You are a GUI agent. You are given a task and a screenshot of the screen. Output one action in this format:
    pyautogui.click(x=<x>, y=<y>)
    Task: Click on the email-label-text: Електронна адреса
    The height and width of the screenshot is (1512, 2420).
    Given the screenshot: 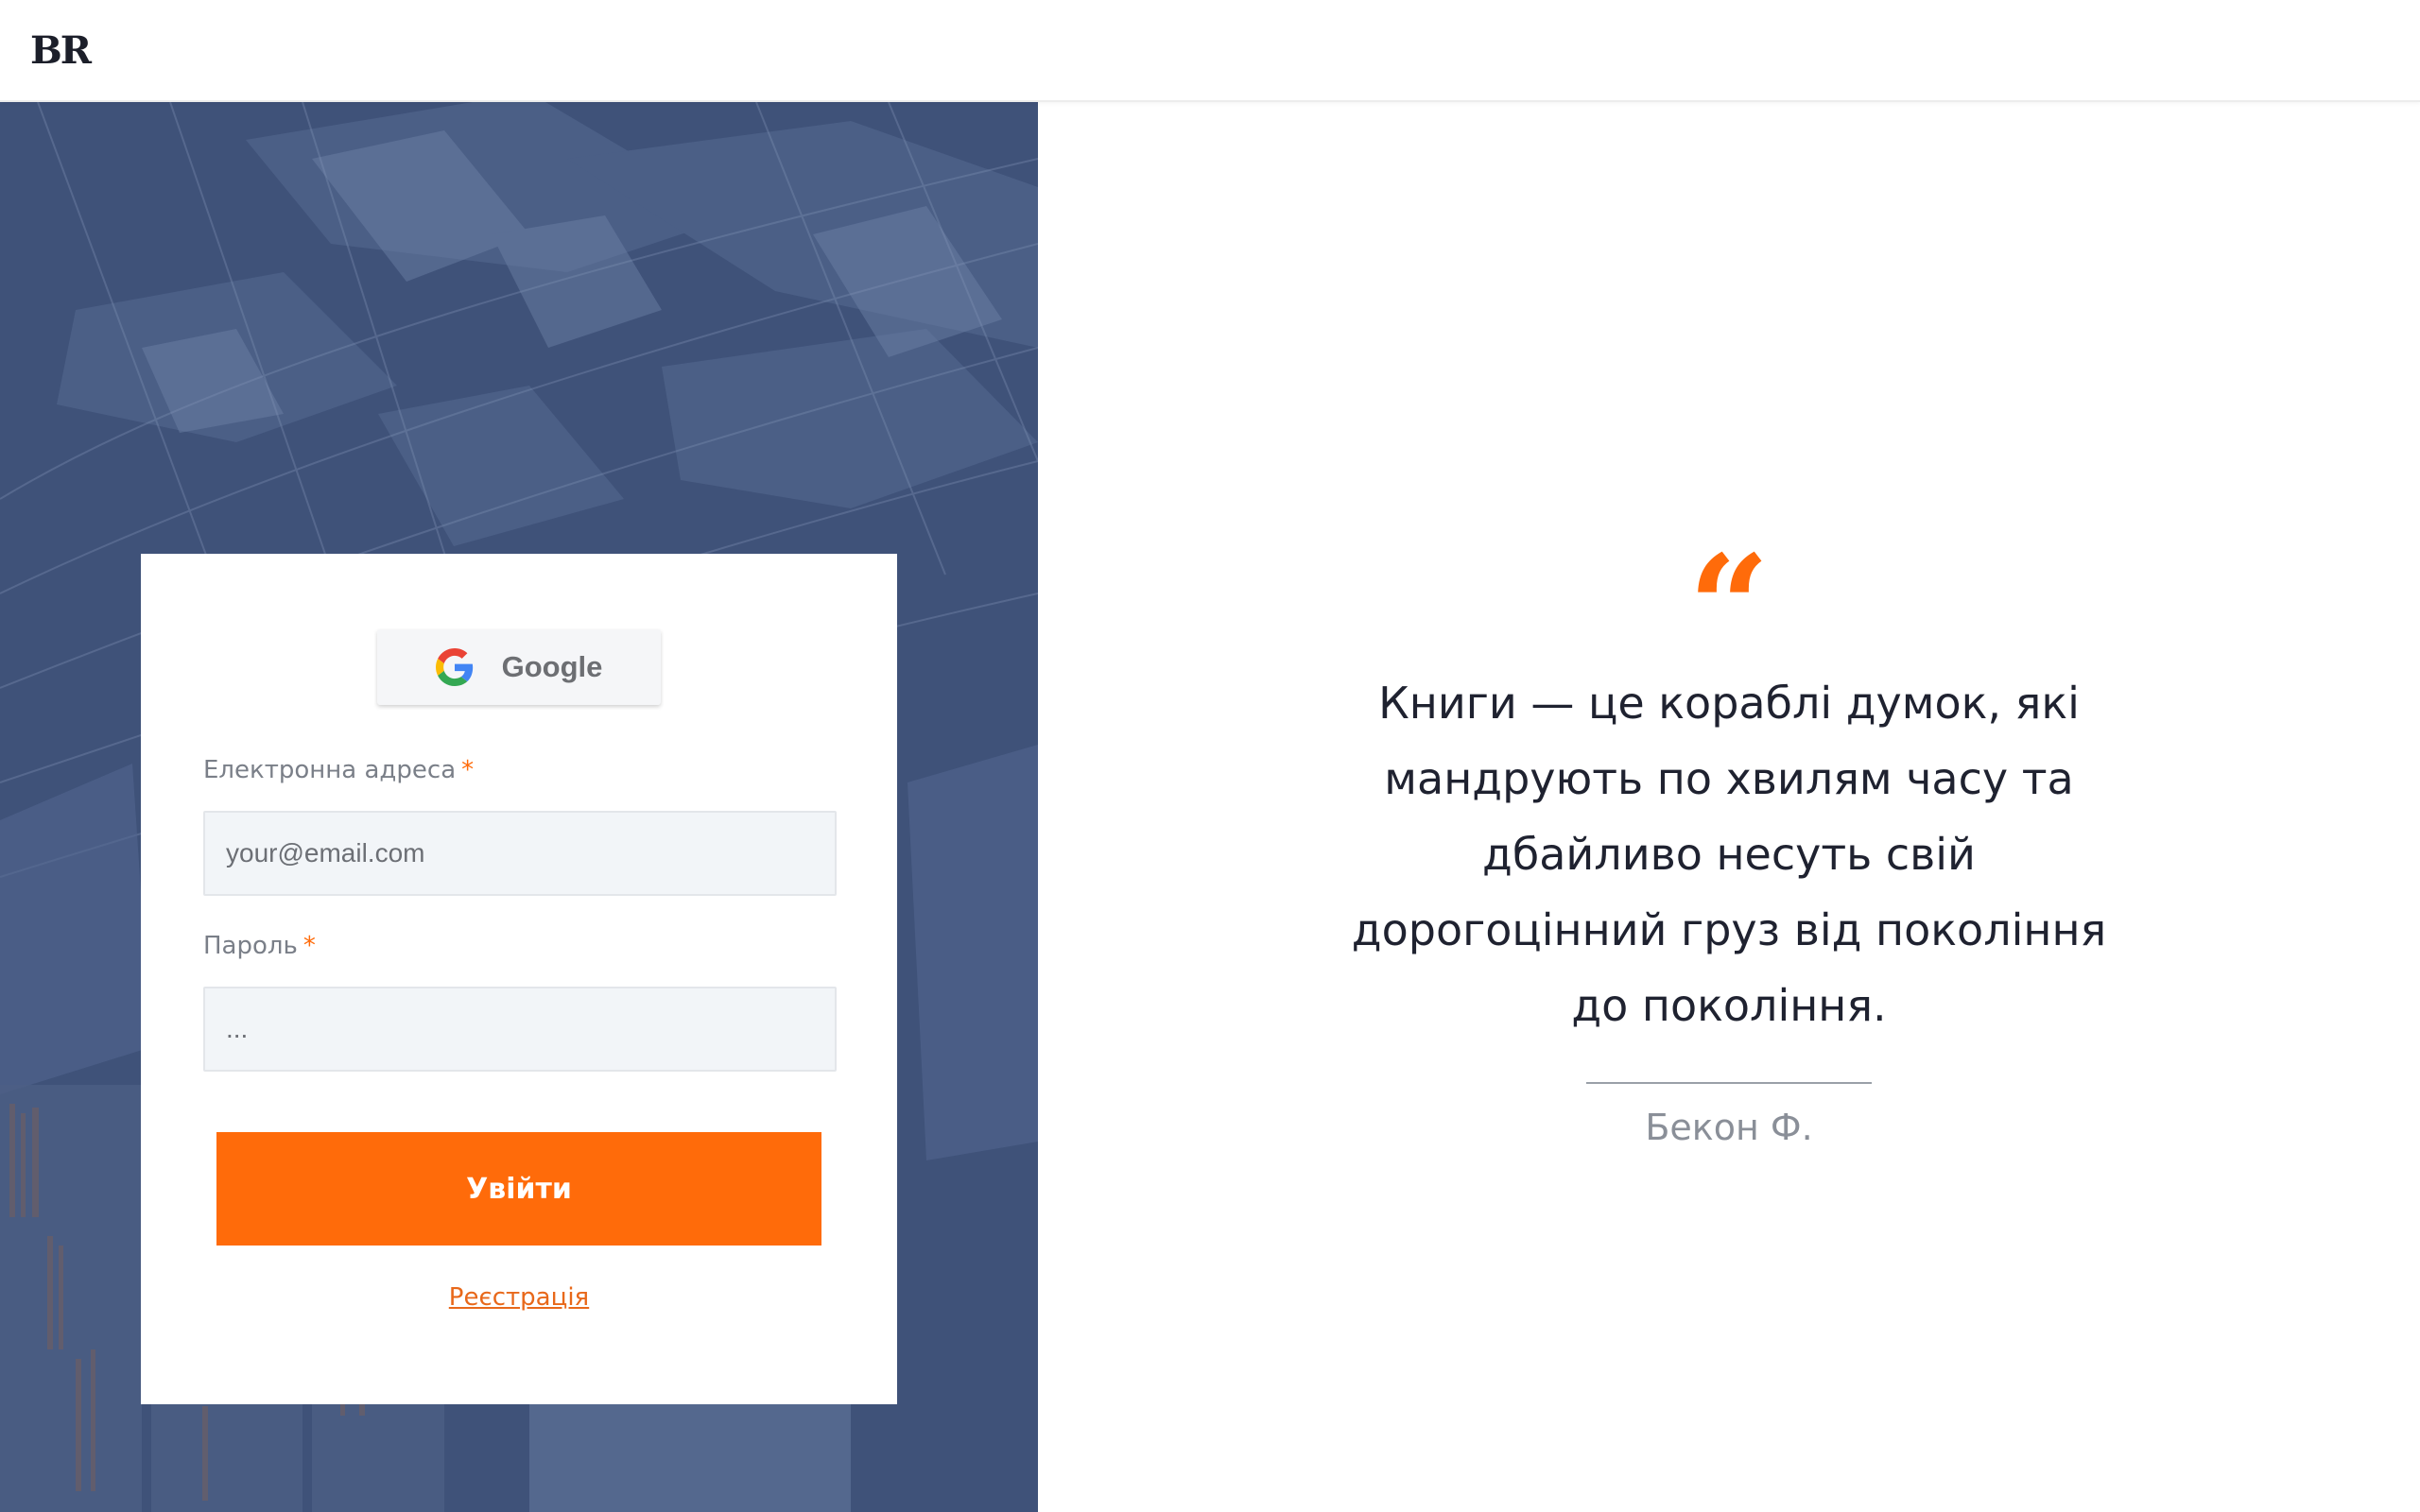 What is the action you would take?
    pyautogui.click(x=330, y=770)
    